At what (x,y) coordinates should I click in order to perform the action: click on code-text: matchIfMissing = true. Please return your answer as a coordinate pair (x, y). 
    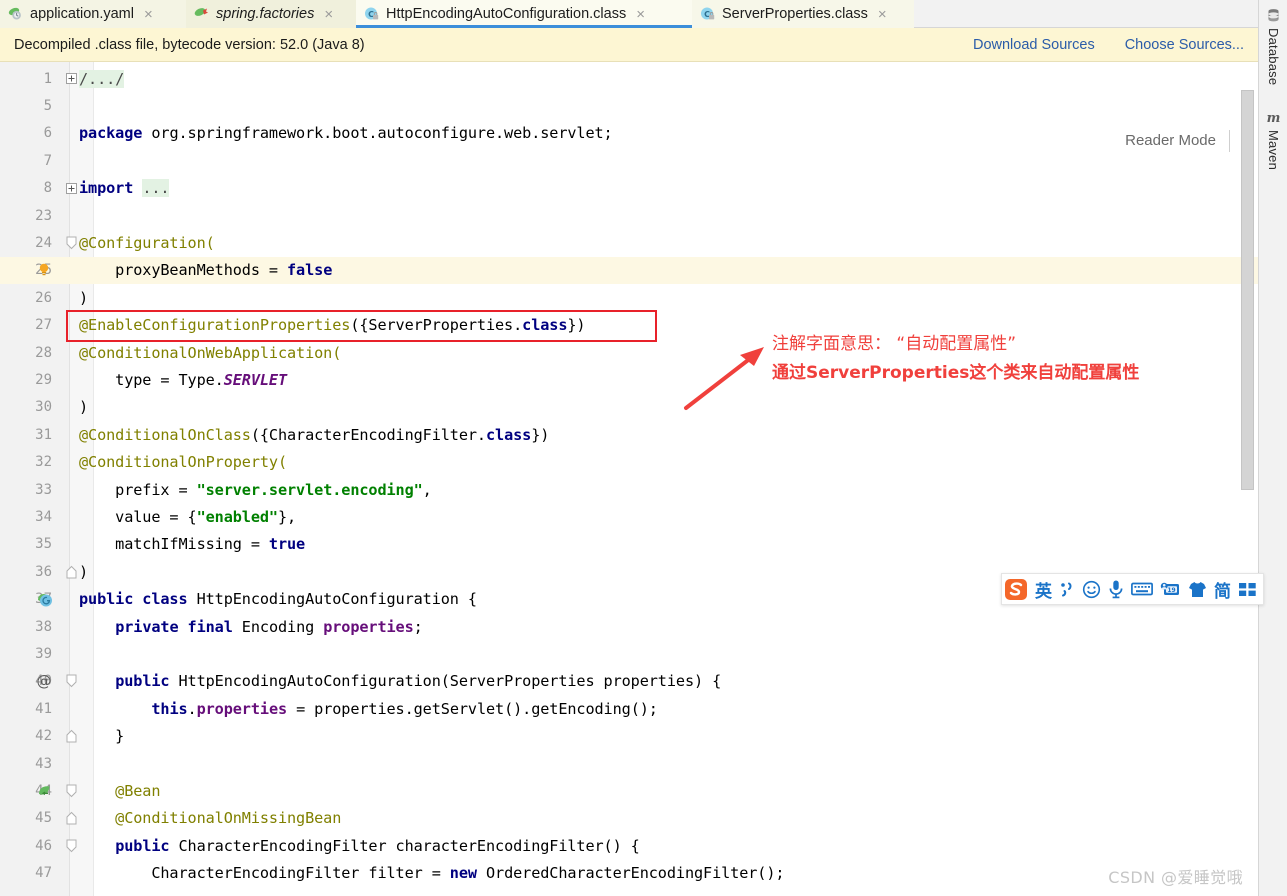
    Looking at the image, I should click on (192, 544).